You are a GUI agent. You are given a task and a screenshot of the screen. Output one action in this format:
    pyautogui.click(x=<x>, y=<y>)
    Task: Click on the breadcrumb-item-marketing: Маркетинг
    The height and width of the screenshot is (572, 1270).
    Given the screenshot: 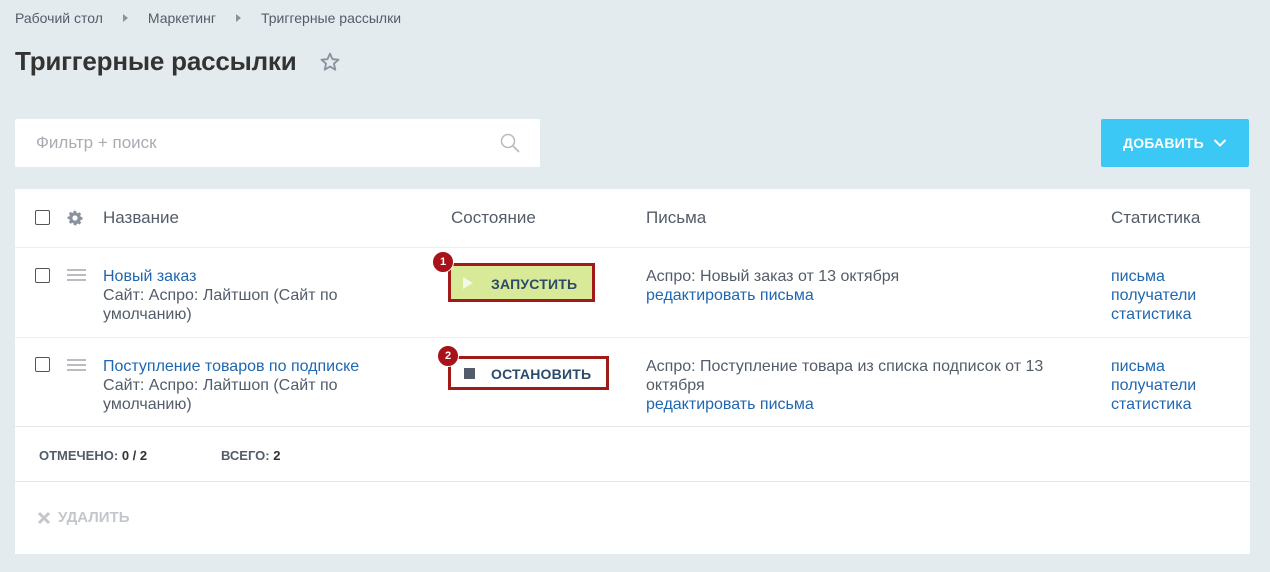 What is the action you would take?
    pyautogui.click(x=182, y=18)
    